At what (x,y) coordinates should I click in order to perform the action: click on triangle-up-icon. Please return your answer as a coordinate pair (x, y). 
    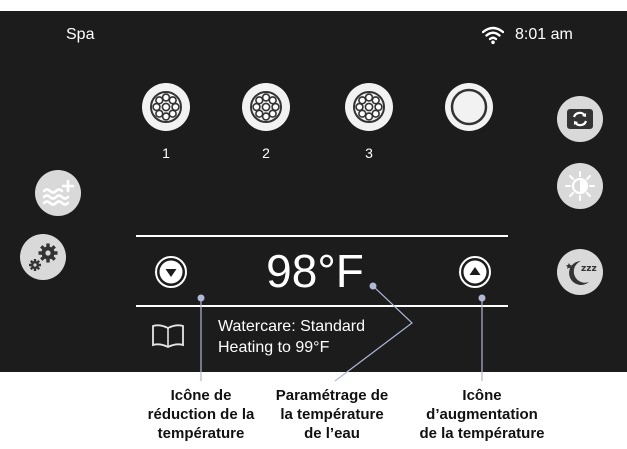
    Looking at the image, I should click on (475, 272).